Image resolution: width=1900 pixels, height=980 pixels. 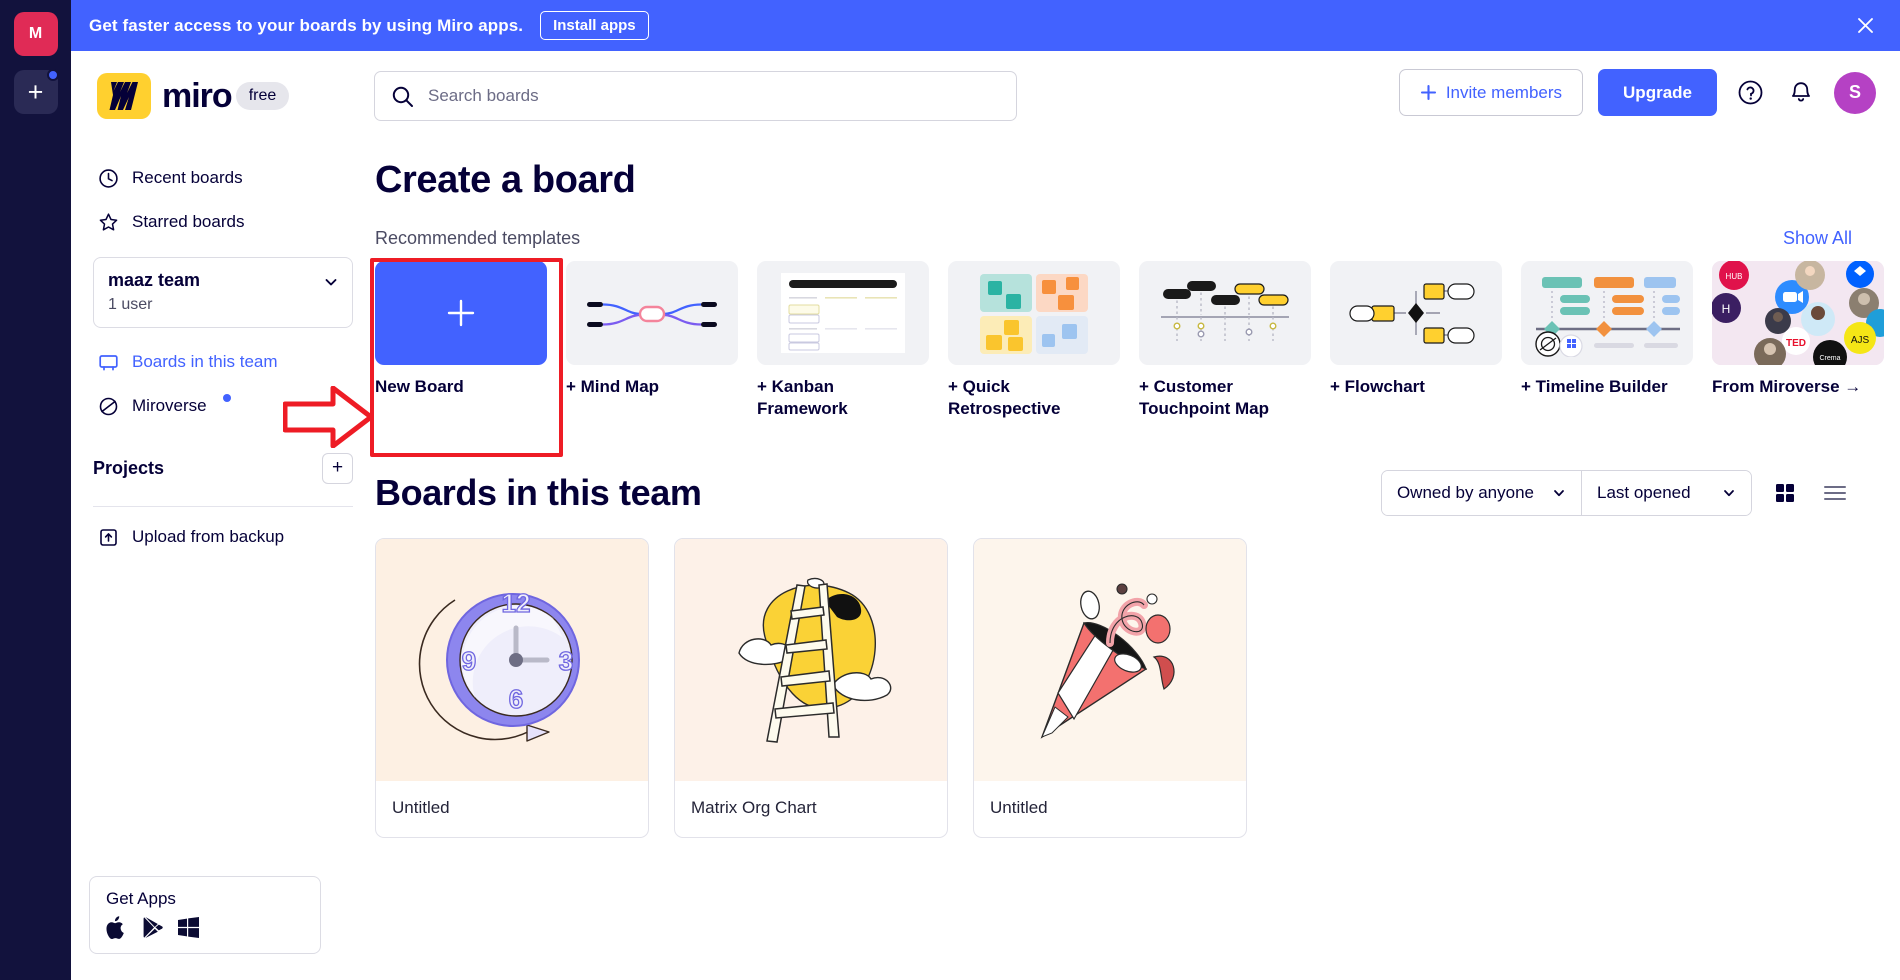 What do you see at coordinates (223, 406) in the screenshot?
I see `sidebar-item-miroverse: Miroverse` at bounding box center [223, 406].